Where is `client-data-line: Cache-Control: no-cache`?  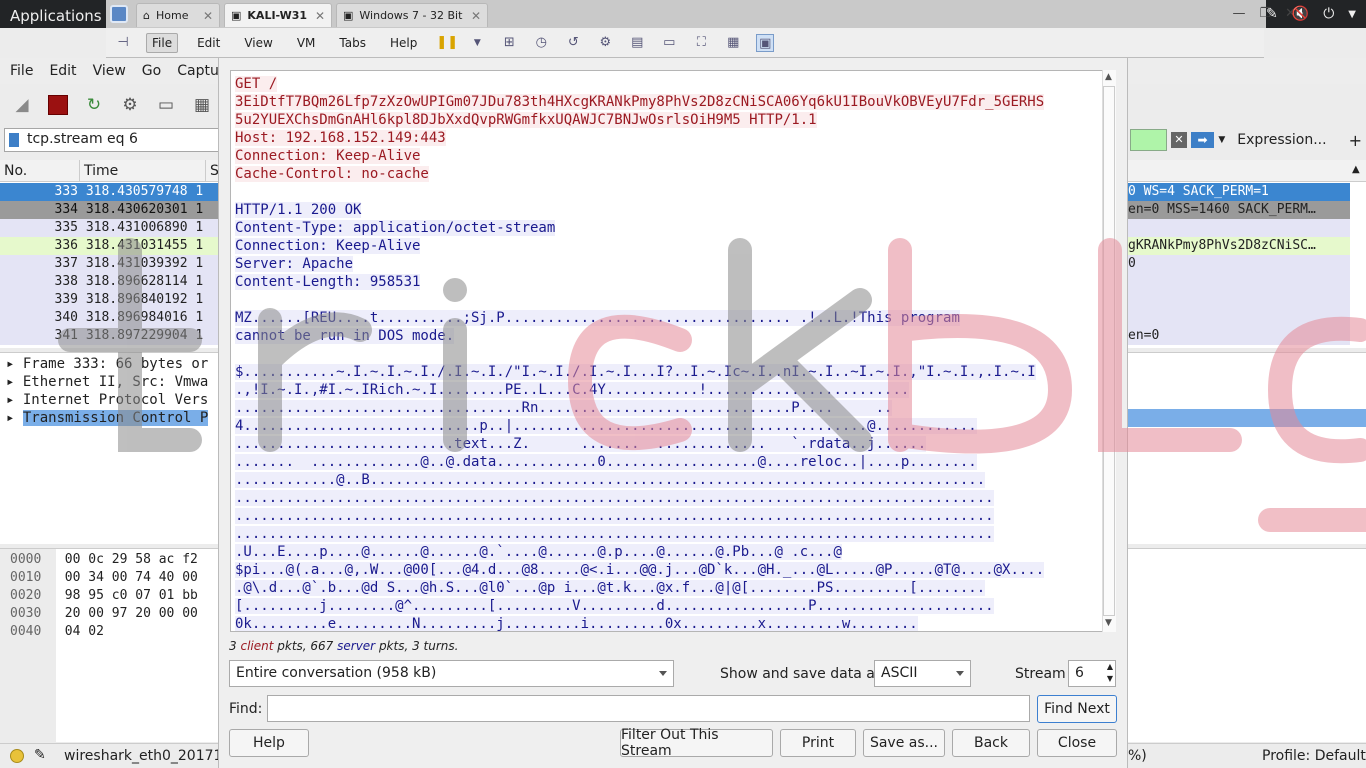 client-data-line: Cache-Control: no-cache is located at coordinates (332, 174).